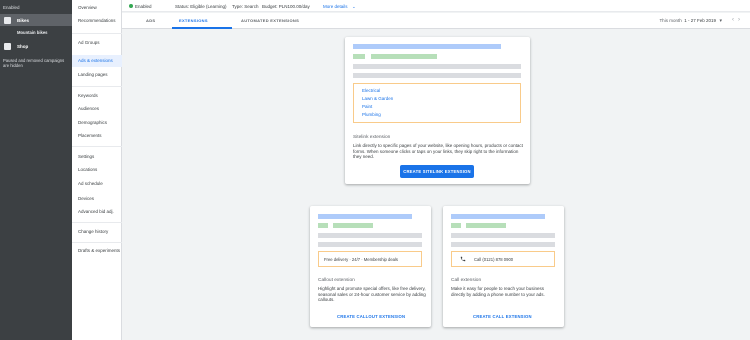 This screenshot has height=340, width=750. Describe the element at coordinates (201, 6) in the screenshot. I see `campaign-status: Status: Eligible (Learning)` at that location.